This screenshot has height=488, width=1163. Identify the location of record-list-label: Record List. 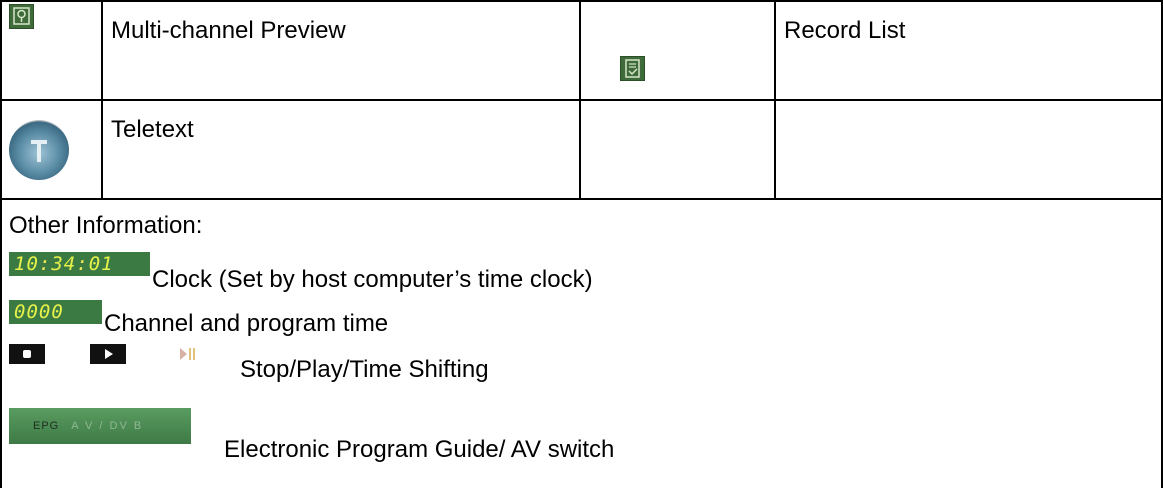
(845, 30).